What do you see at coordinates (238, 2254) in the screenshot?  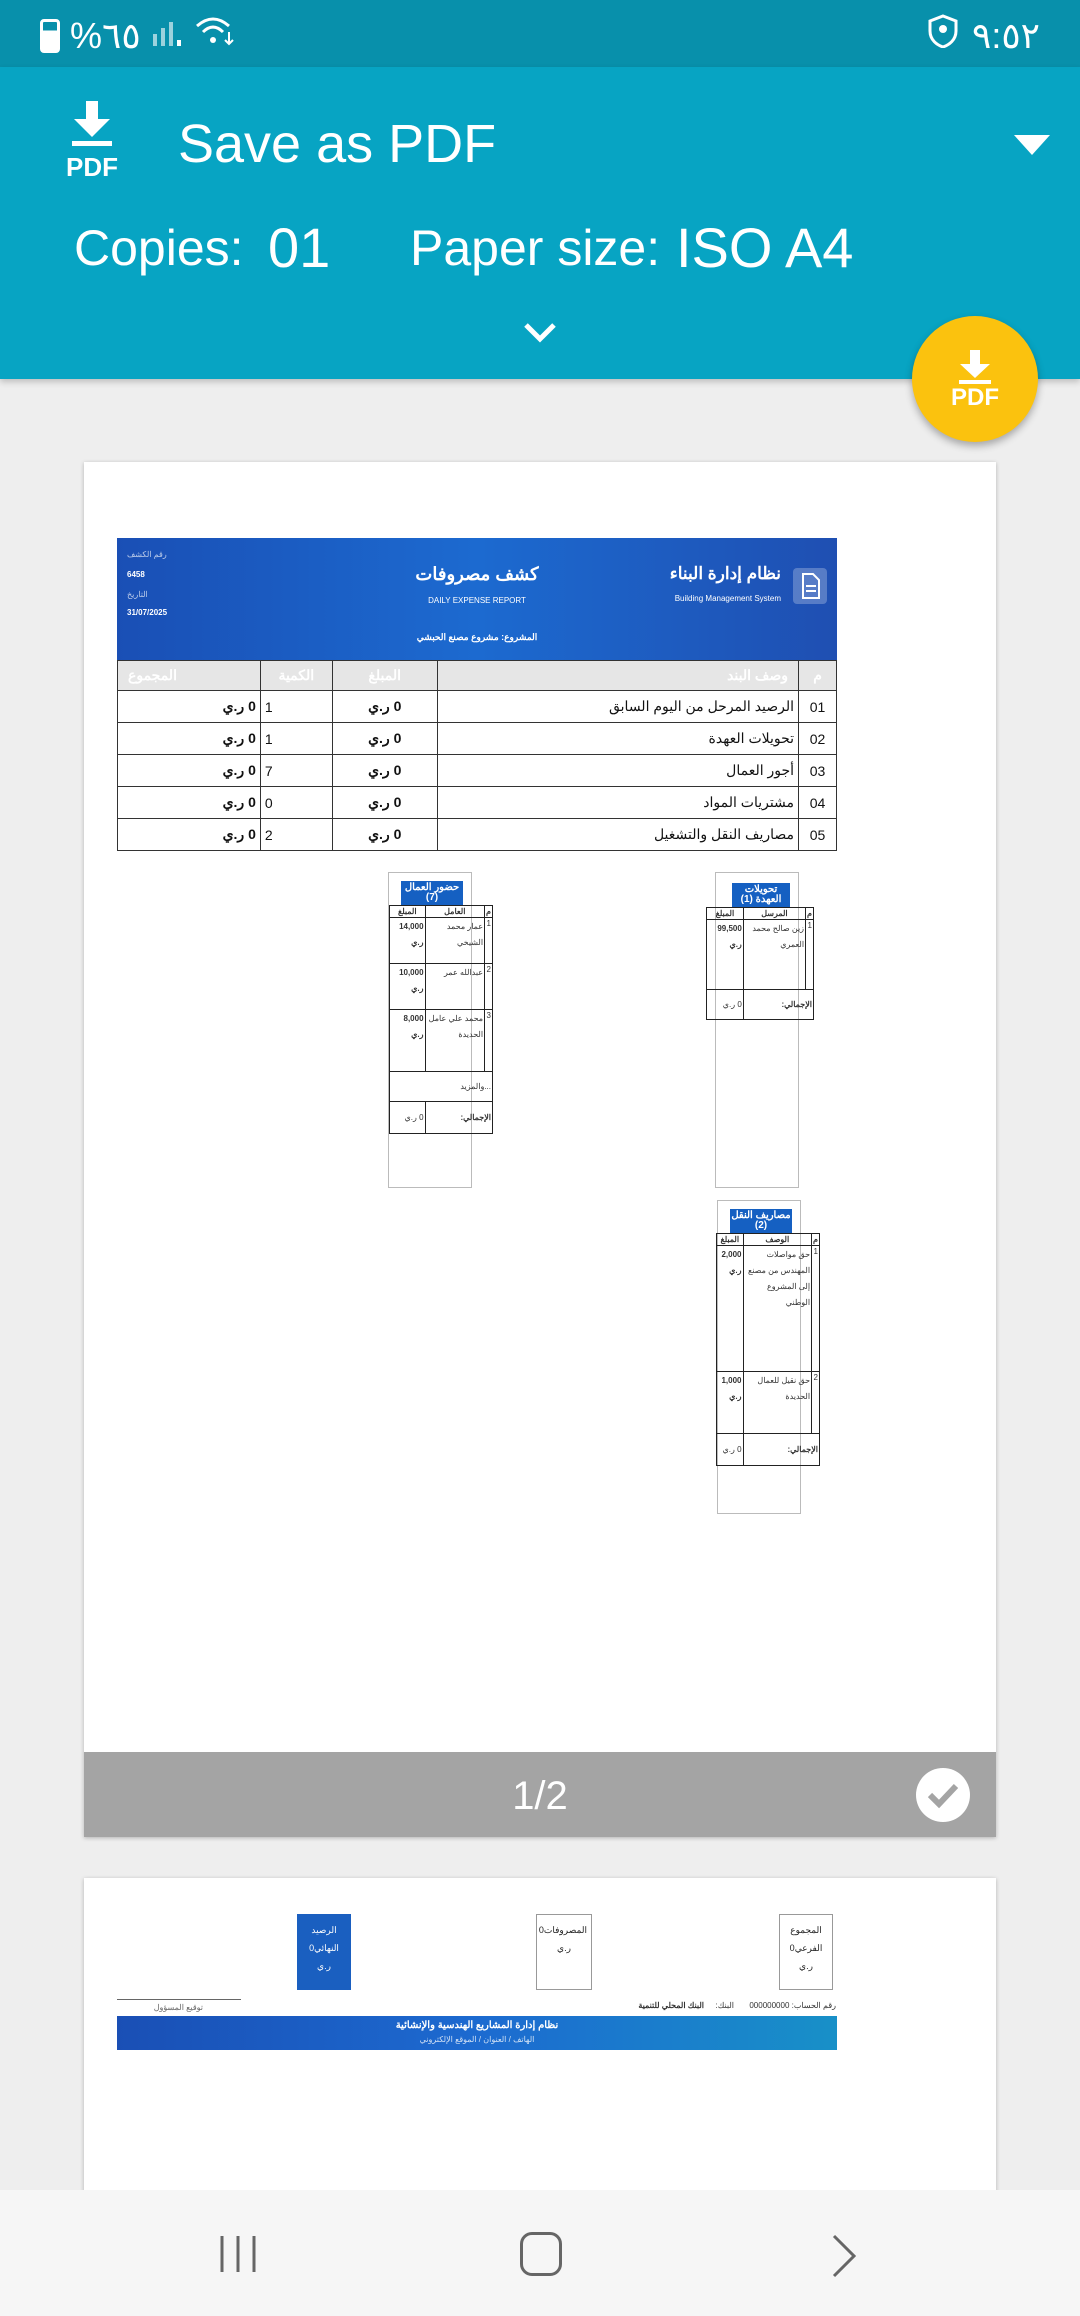 I see `recent-apps-button` at bounding box center [238, 2254].